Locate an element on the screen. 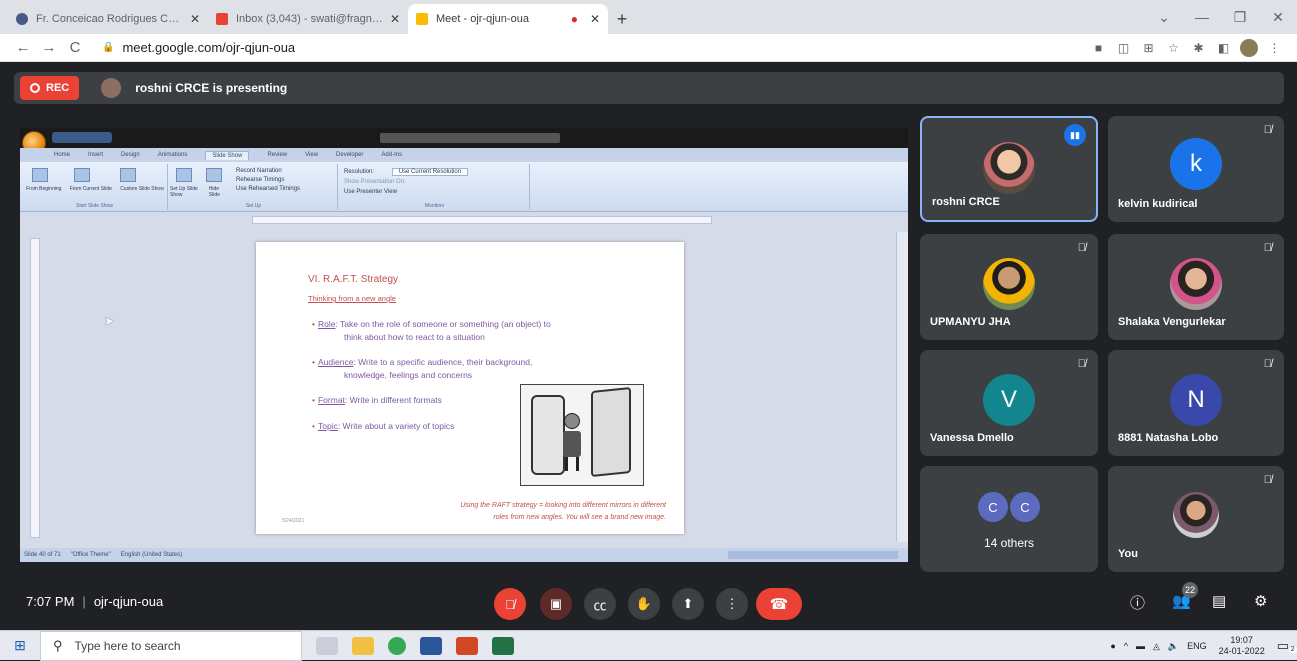 The image size is (1297, 661). participant-tile-shalaka: 🎙̸ Shalaka Vengurlekar is located at coordinates (1196, 287).